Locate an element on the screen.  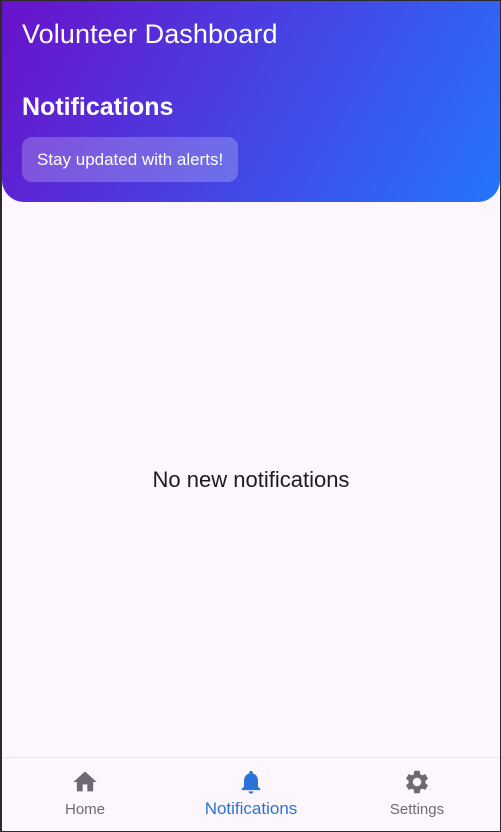
alert-chip: Stay updated with alerts! is located at coordinates (130, 159).